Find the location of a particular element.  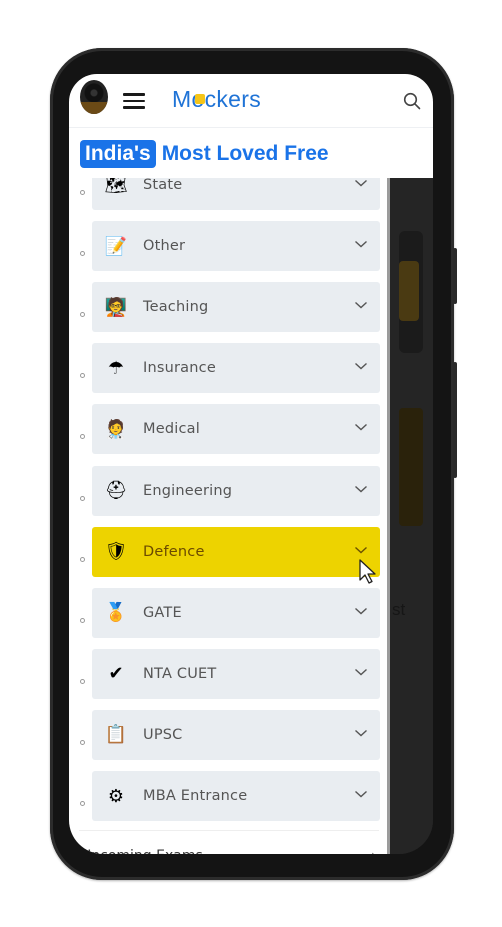

background-heading: st is located at coordinates (399, 609).